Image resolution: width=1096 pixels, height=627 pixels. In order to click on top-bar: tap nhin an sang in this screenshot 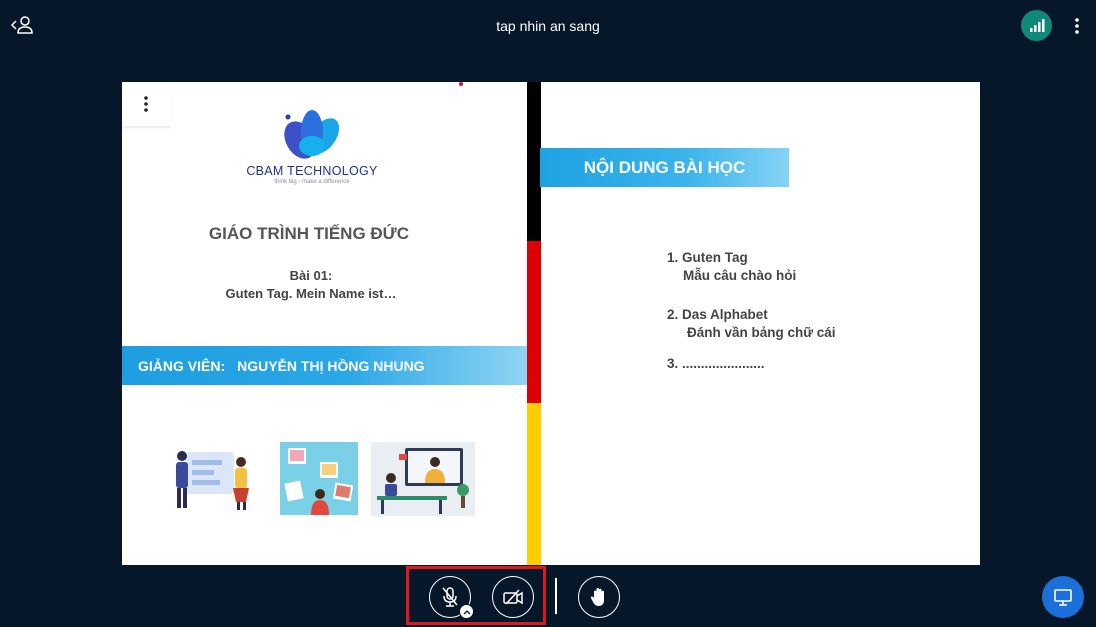, I will do `click(548, 26)`.